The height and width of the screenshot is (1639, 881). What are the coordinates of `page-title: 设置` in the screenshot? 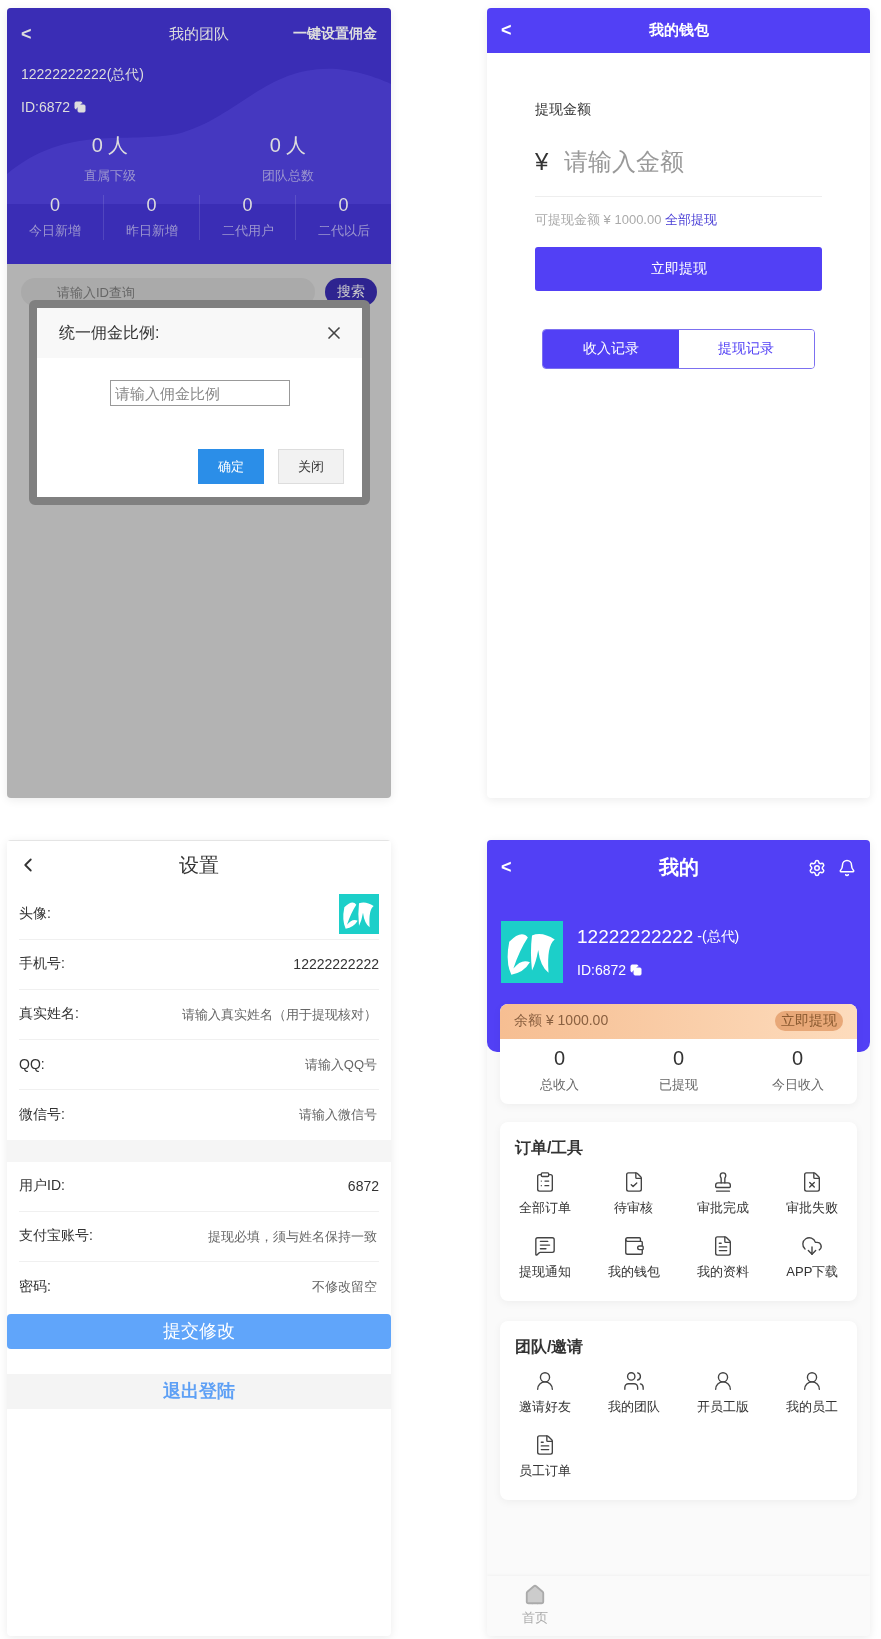 It's located at (199, 865).